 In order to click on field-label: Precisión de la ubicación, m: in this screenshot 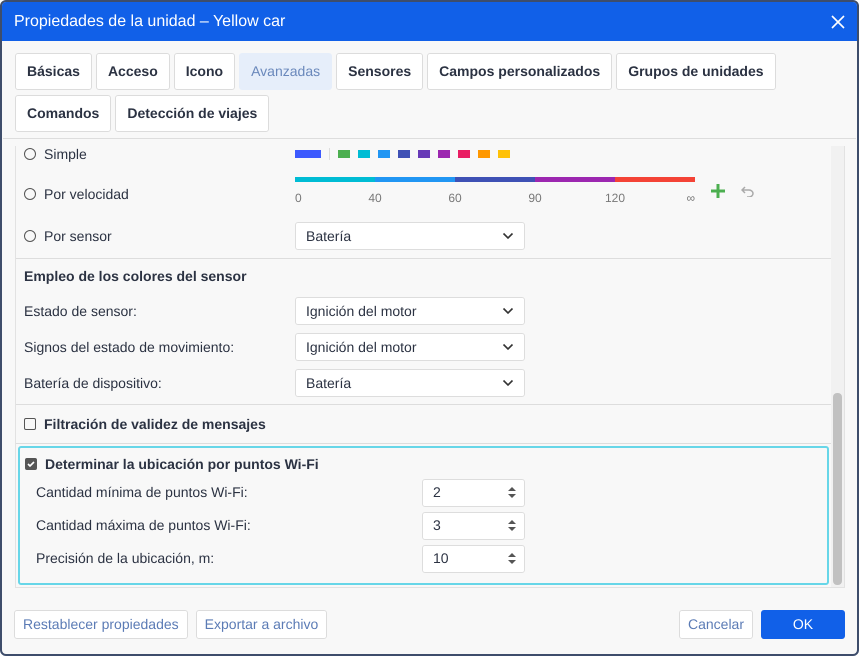, I will do `click(126, 558)`.